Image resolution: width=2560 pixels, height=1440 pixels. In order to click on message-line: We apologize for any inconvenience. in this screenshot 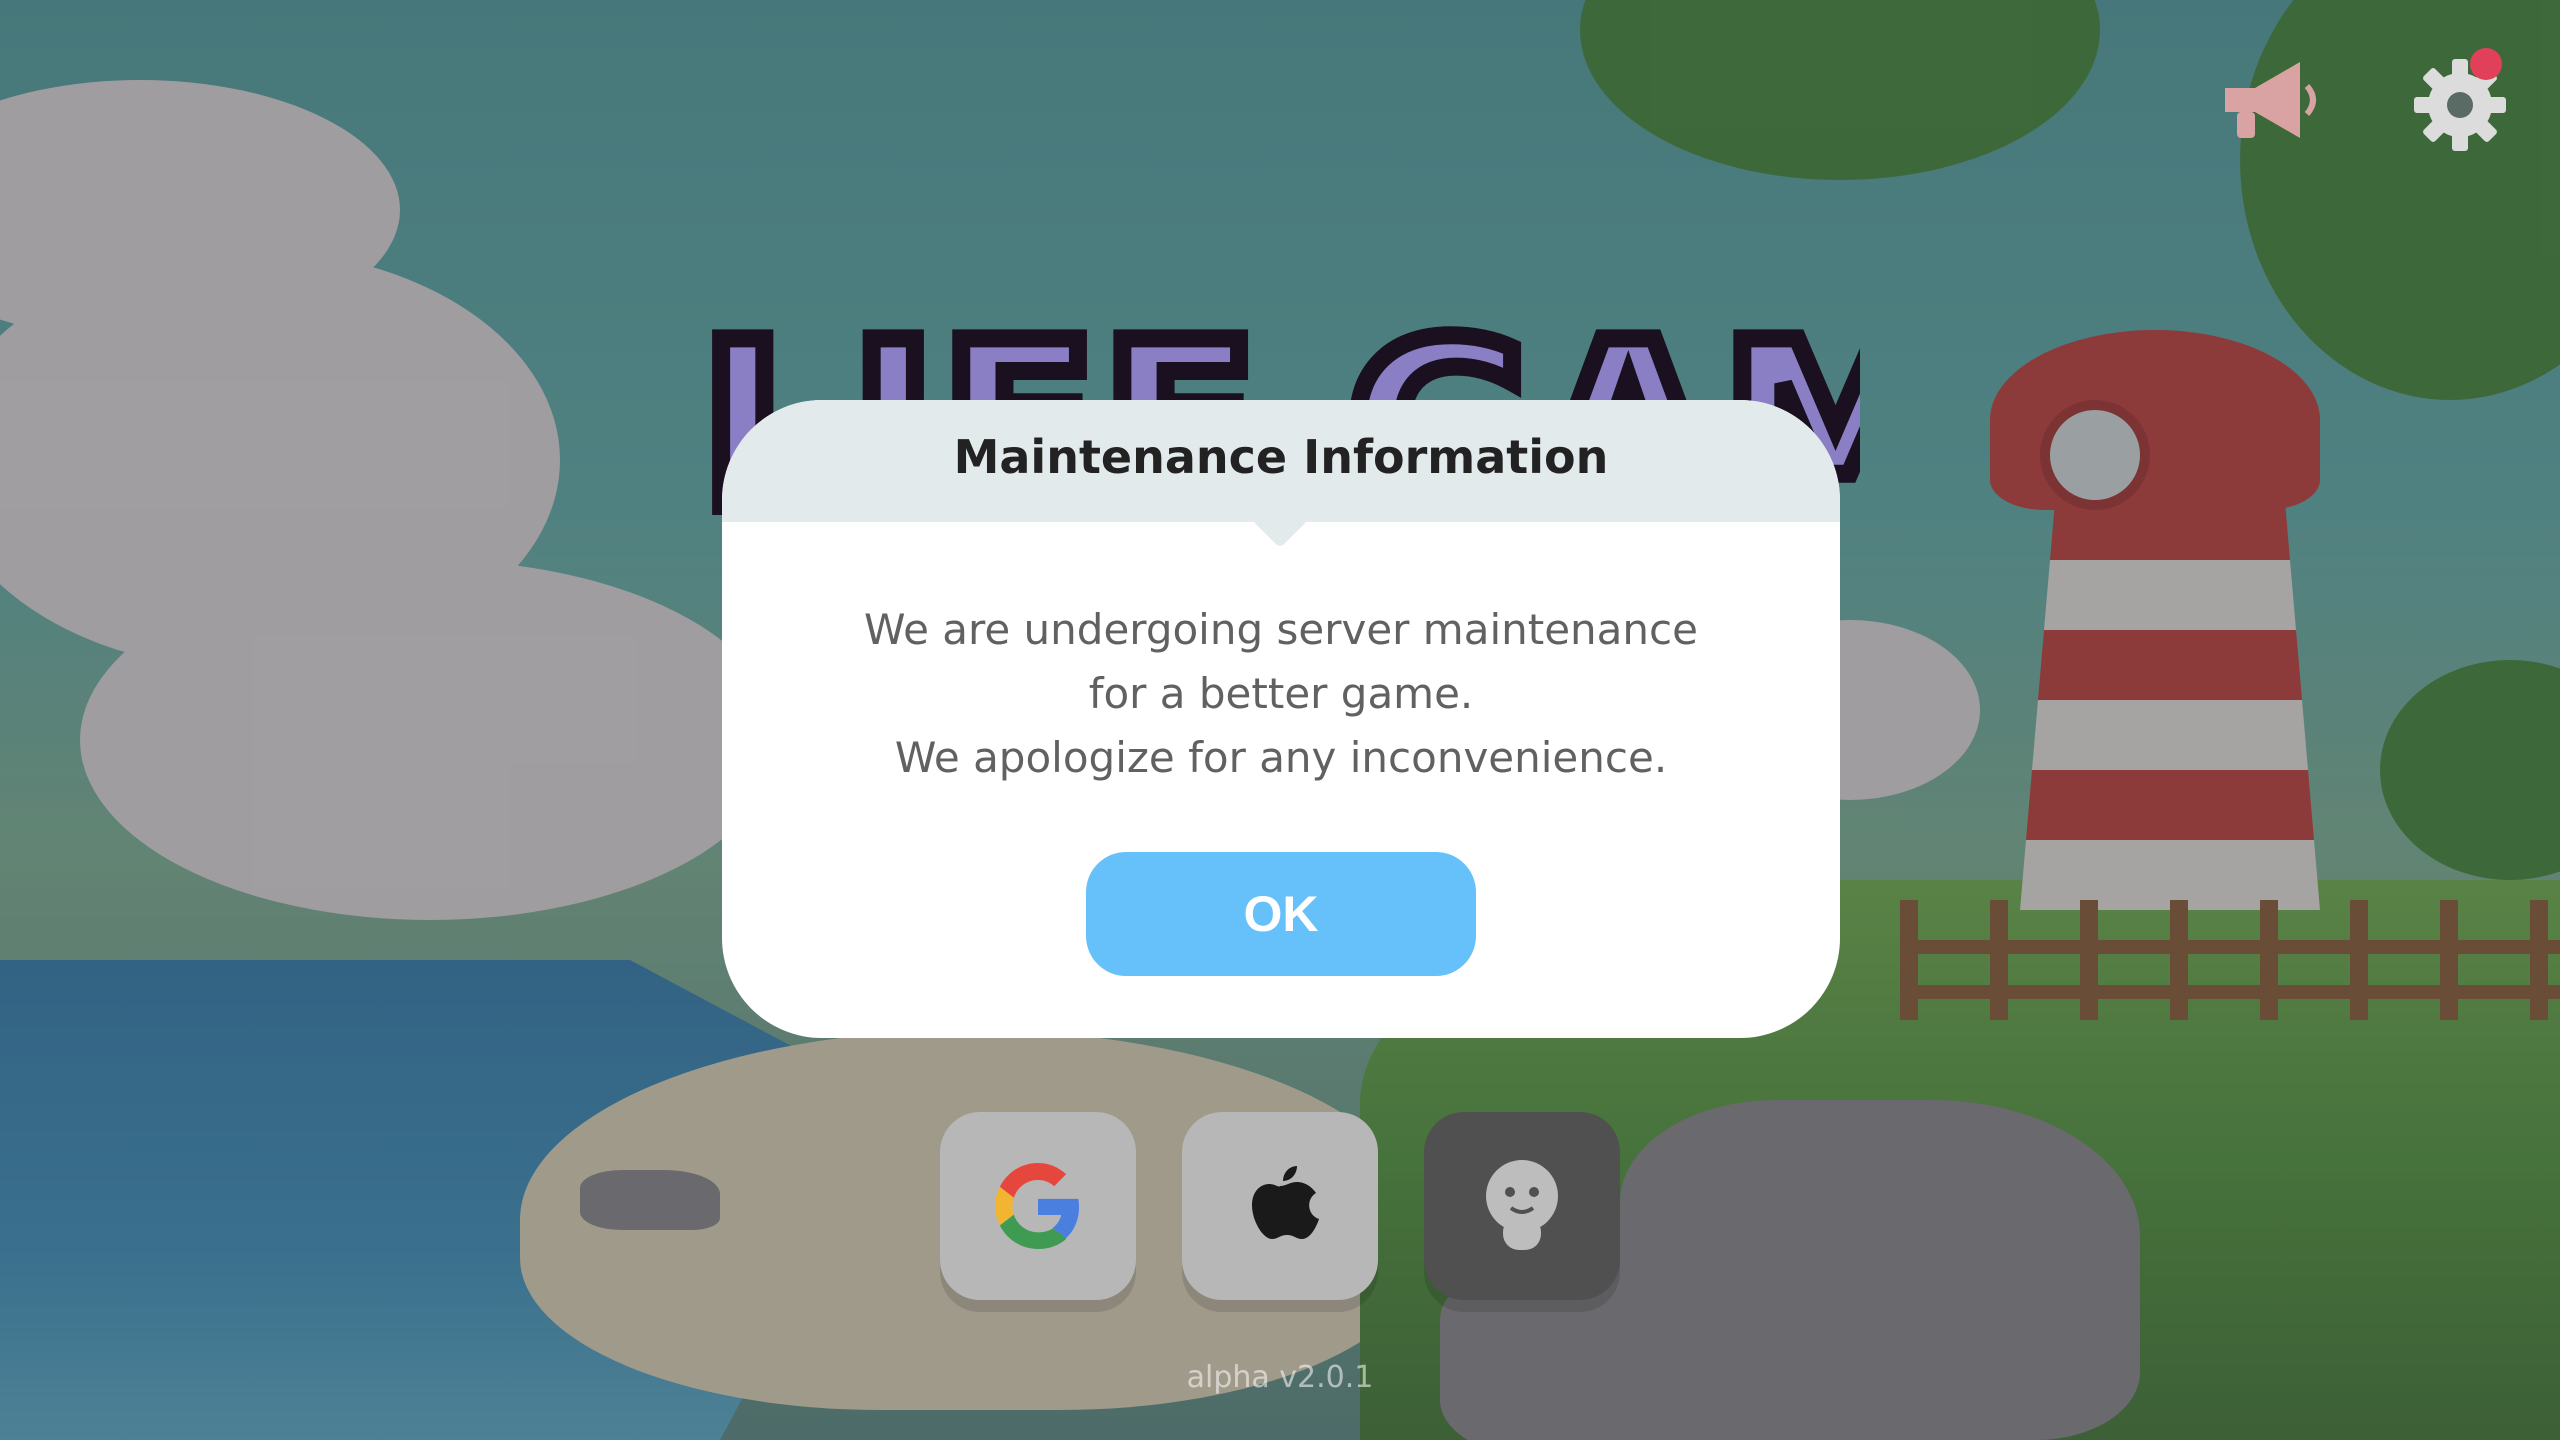, I will do `click(1281, 757)`.